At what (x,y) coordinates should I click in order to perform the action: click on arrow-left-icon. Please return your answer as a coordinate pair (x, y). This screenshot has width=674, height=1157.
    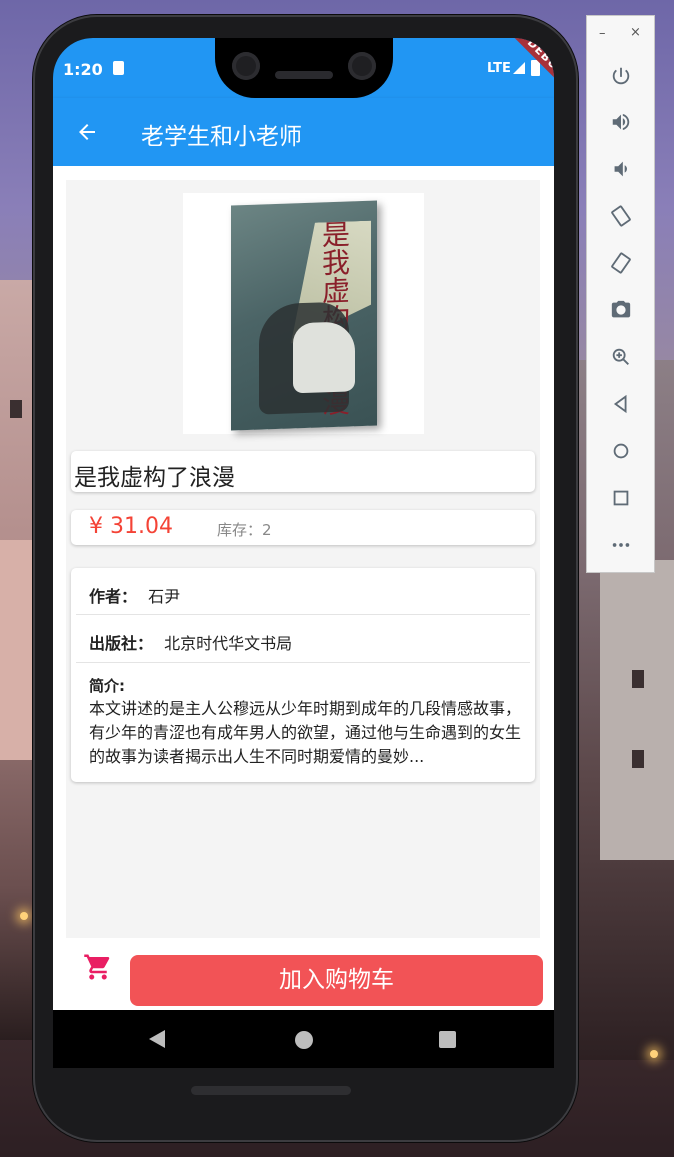
    Looking at the image, I should click on (87, 132).